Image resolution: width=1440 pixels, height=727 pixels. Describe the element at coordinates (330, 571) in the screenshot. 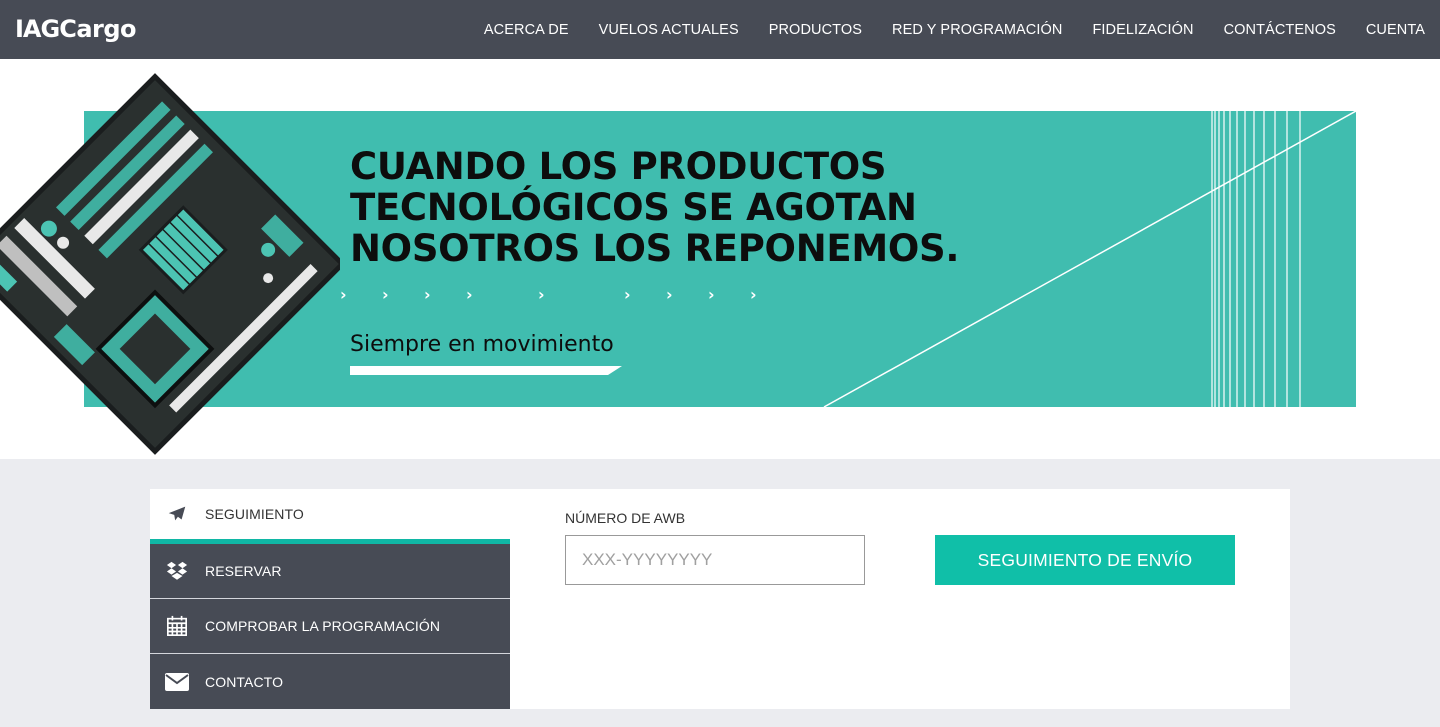

I see `menu-item-reservar: RESERVAR` at that location.